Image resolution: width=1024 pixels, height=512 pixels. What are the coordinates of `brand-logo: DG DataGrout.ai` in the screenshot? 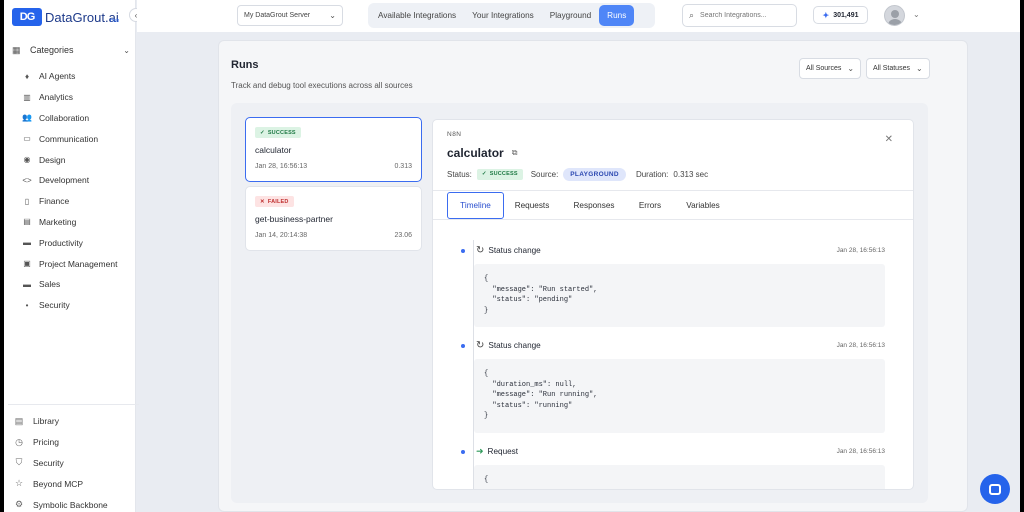 It's located at (65, 17).